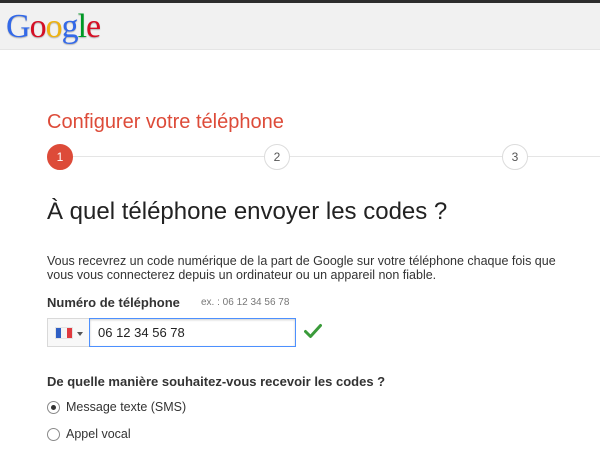 This screenshot has height=450, width=600. Describe the element at coordinates (53, 434) in the screenshot. I see `voice-call-radio` at that location.